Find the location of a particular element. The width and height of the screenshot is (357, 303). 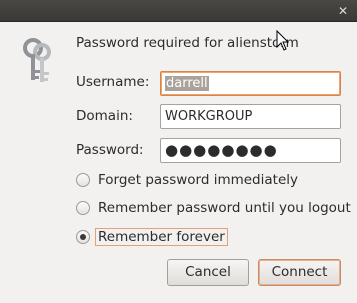

radio-label: Remember forever is located at coordinates (161, 237).